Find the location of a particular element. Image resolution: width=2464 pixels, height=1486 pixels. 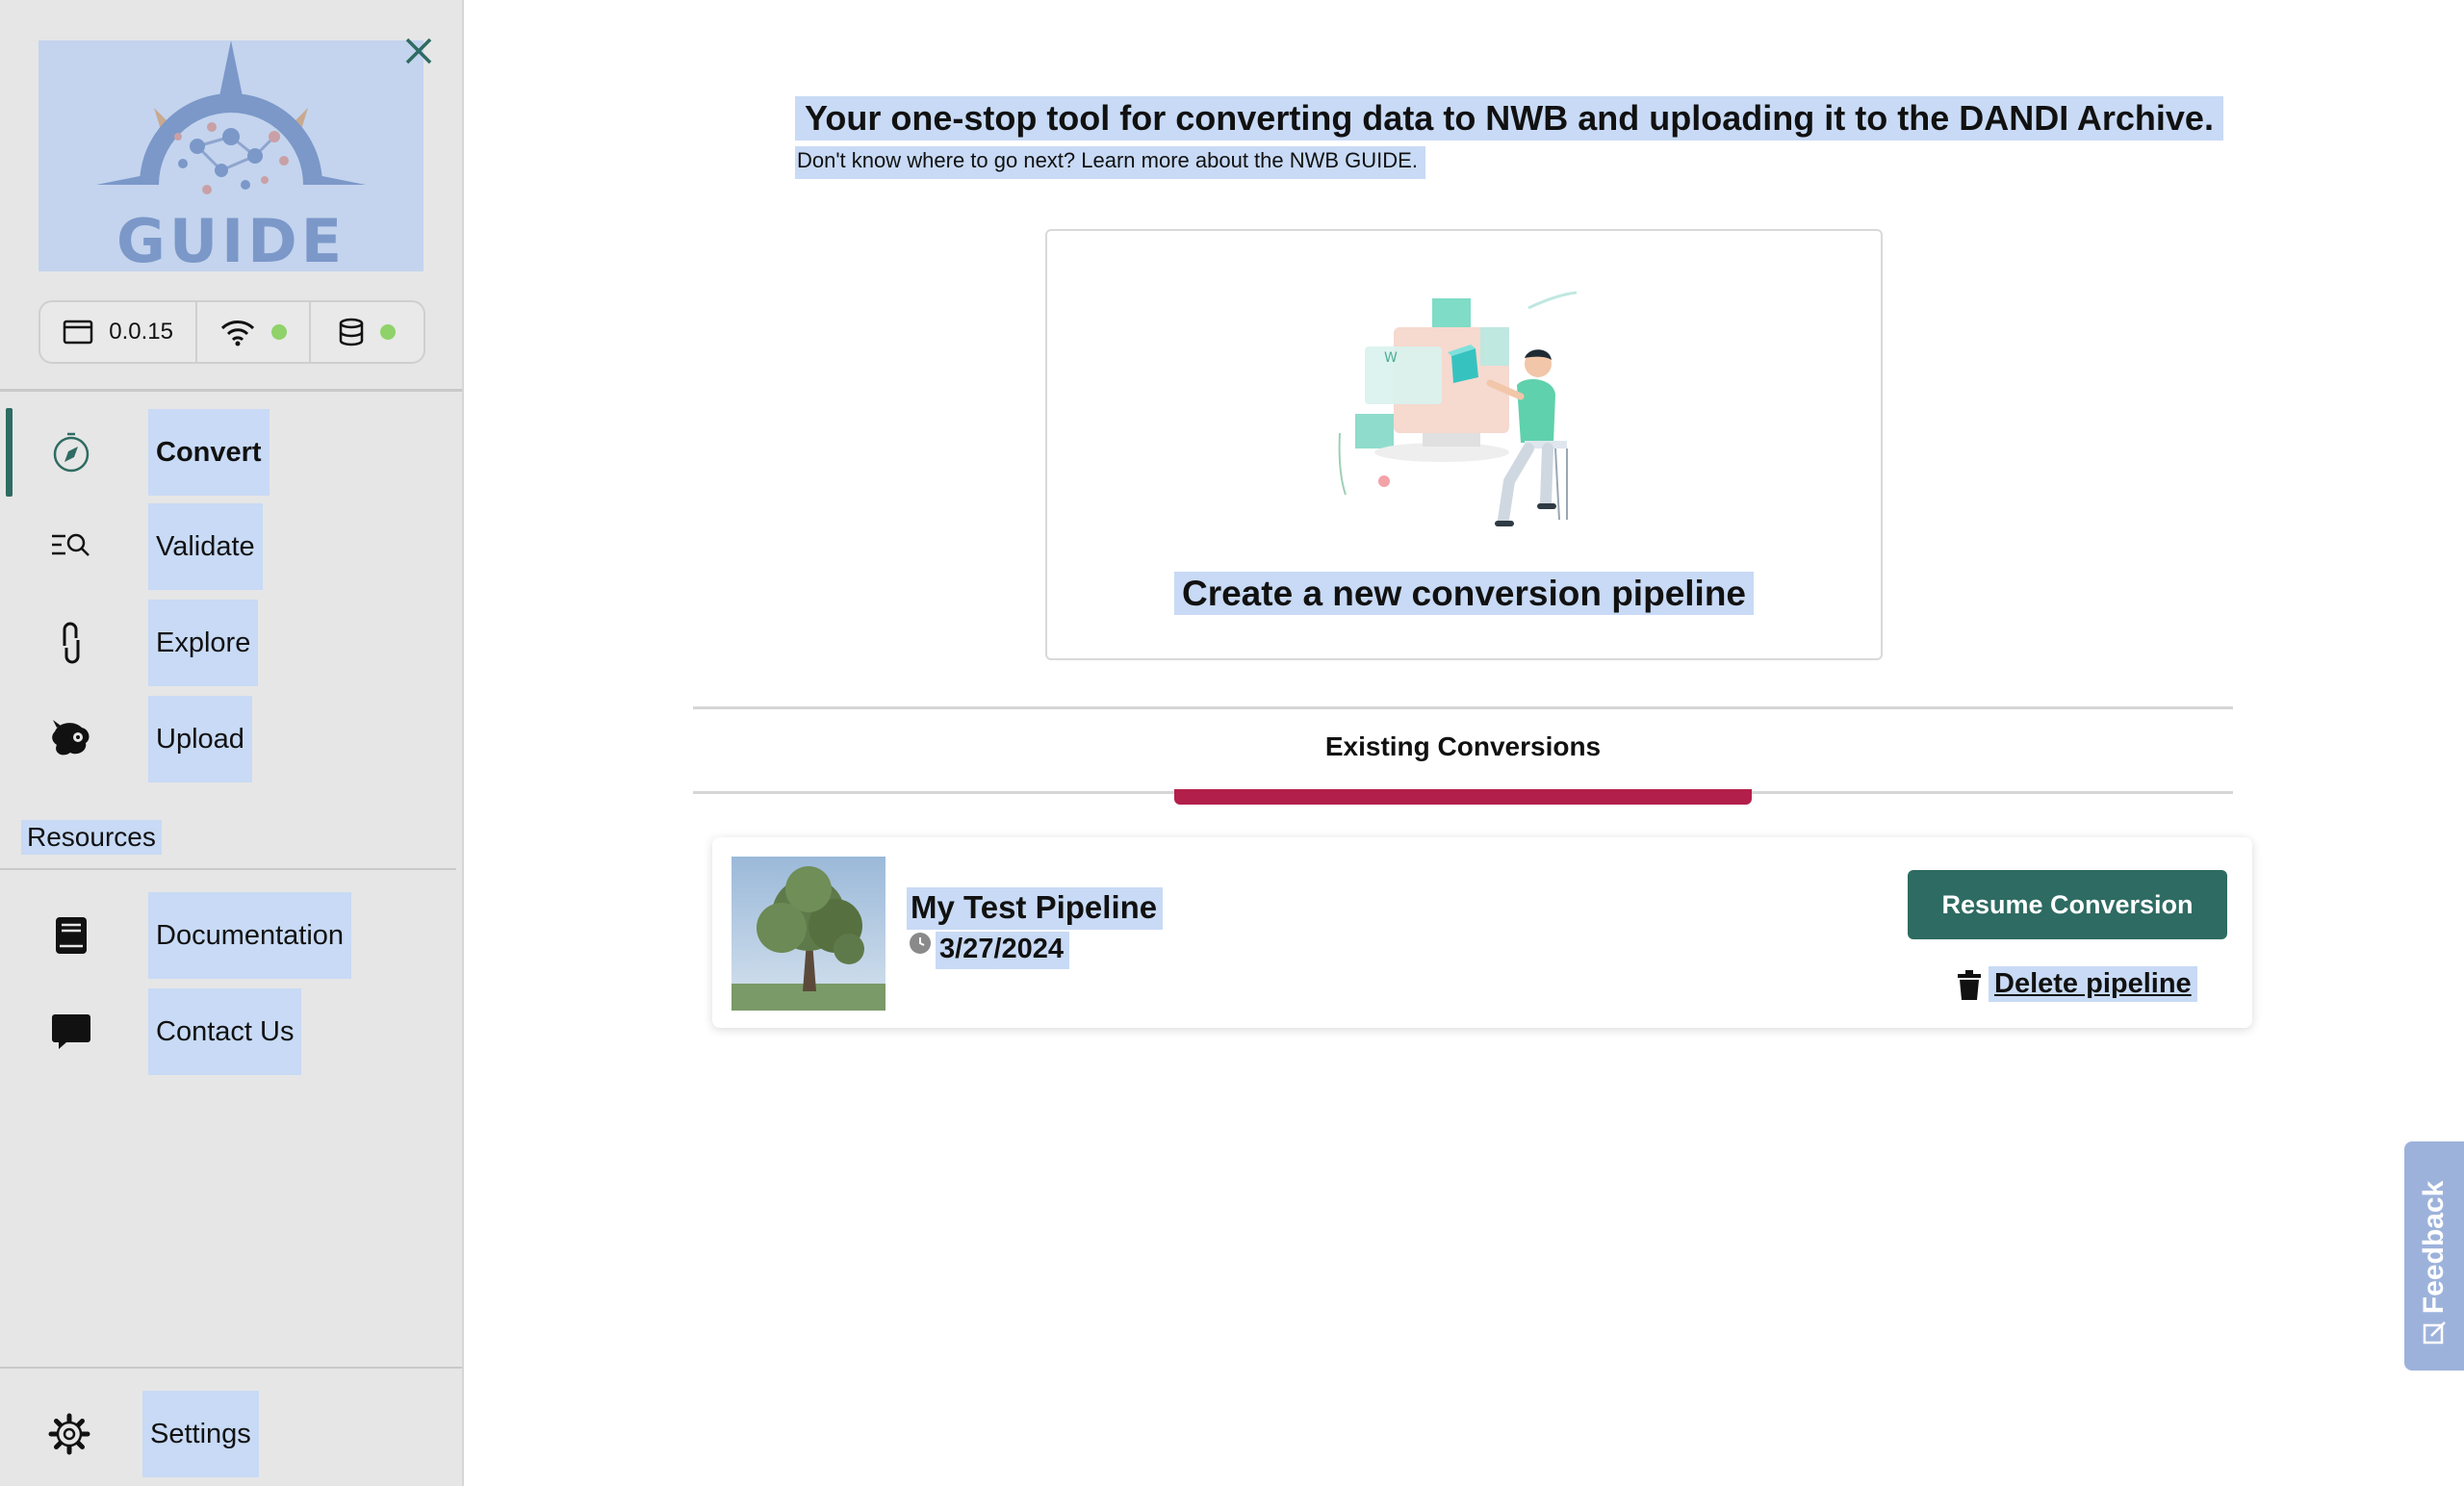

version-text: 0.0.15 is located at coordinates (141, 332).